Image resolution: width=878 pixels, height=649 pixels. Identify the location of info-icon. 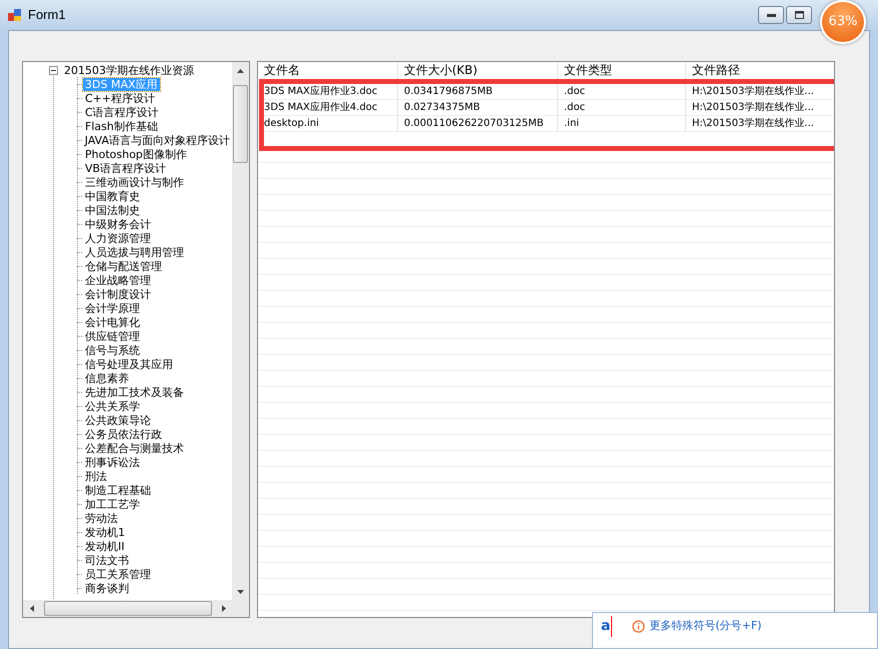
(639, 626).